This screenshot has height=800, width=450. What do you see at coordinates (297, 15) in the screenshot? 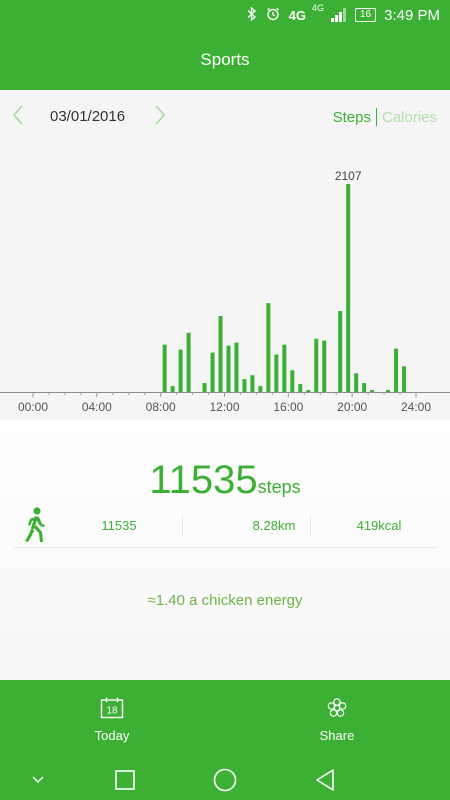
I see `network-4g-label: 4G` at bounding box center [297, 15].